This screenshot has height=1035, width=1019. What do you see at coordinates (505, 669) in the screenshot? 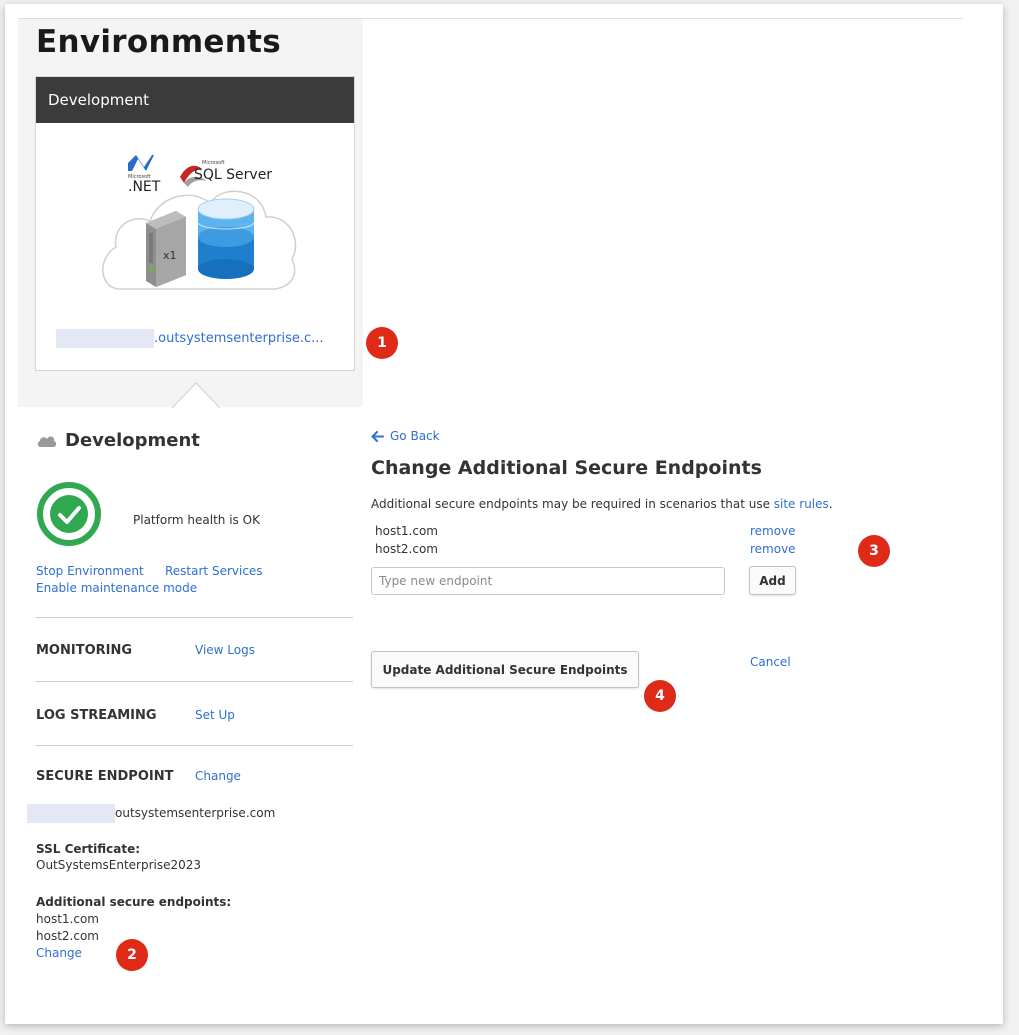
I see `update-endpoints-button: Update Additional Secure Endpoints` at bounding box center [505, 669].